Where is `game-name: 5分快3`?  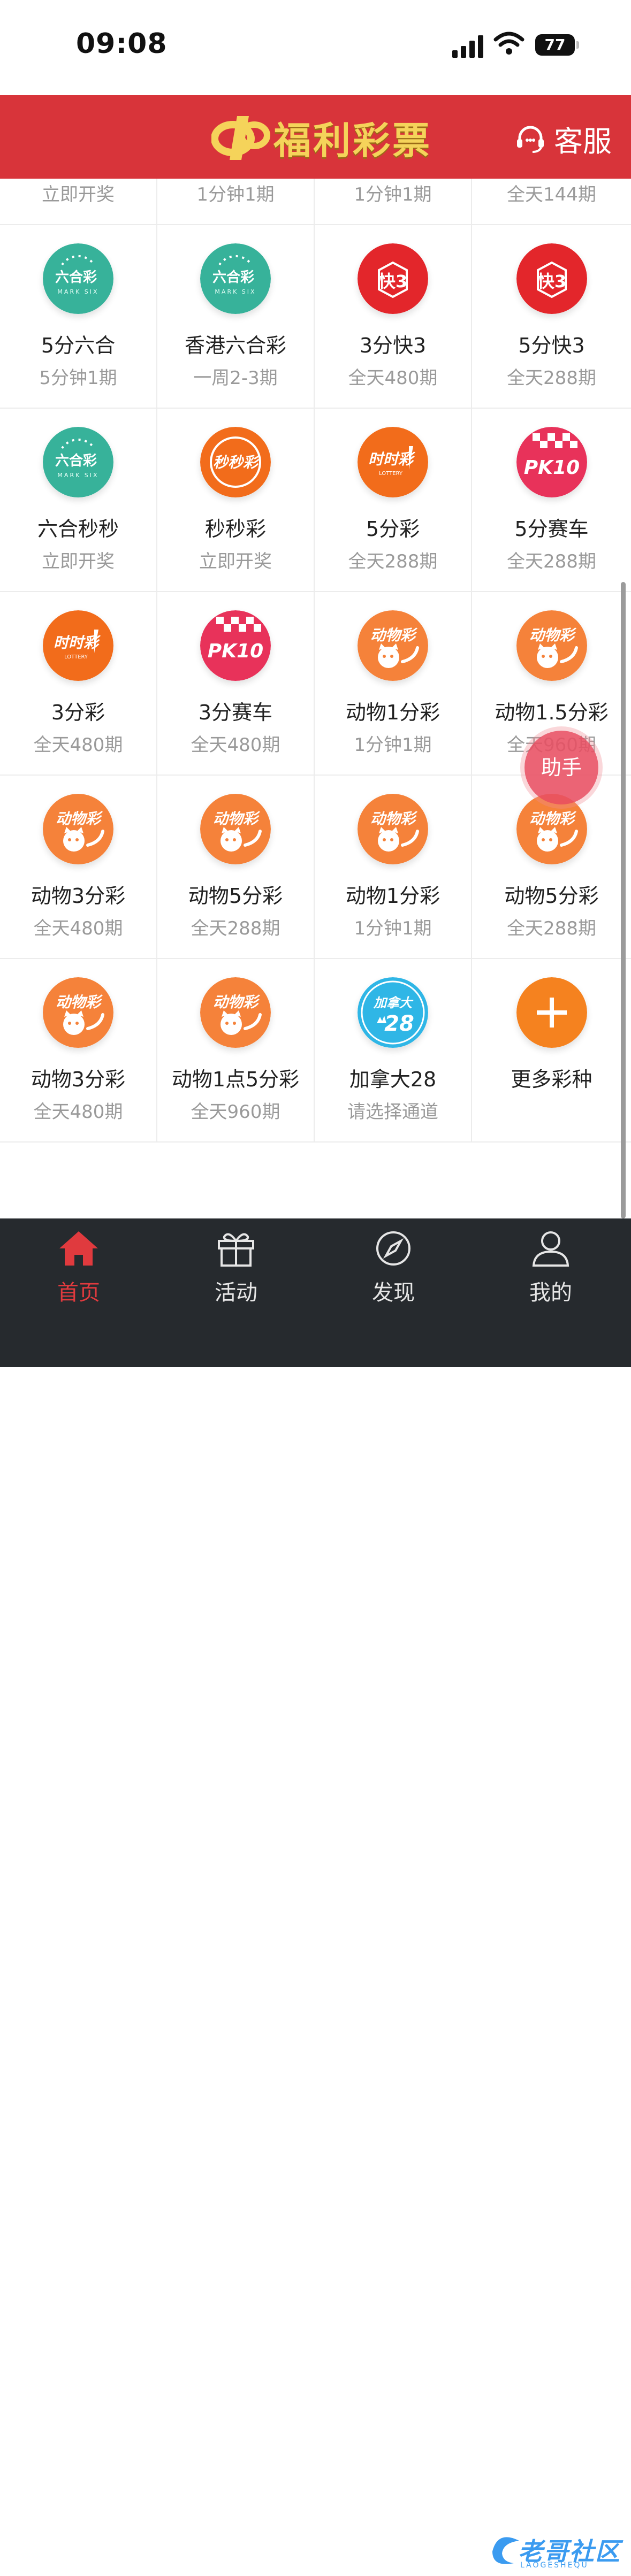 game-name: 5分快3 is located at coordinates (551, 345).